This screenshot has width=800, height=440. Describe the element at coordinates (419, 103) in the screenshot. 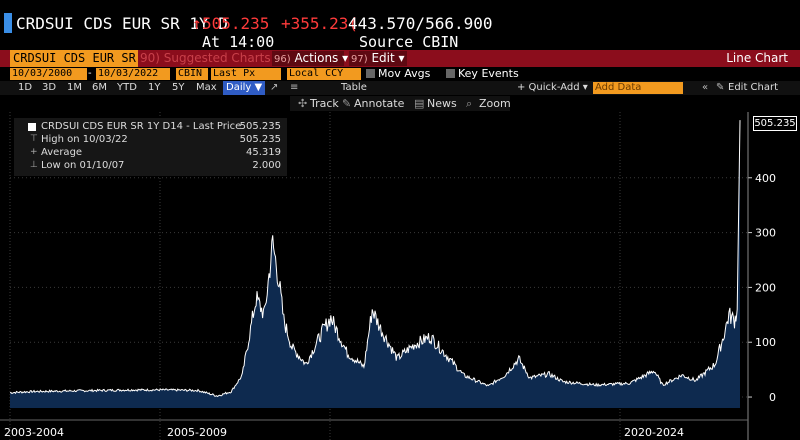

I see `news-icon: ▤` at that location.